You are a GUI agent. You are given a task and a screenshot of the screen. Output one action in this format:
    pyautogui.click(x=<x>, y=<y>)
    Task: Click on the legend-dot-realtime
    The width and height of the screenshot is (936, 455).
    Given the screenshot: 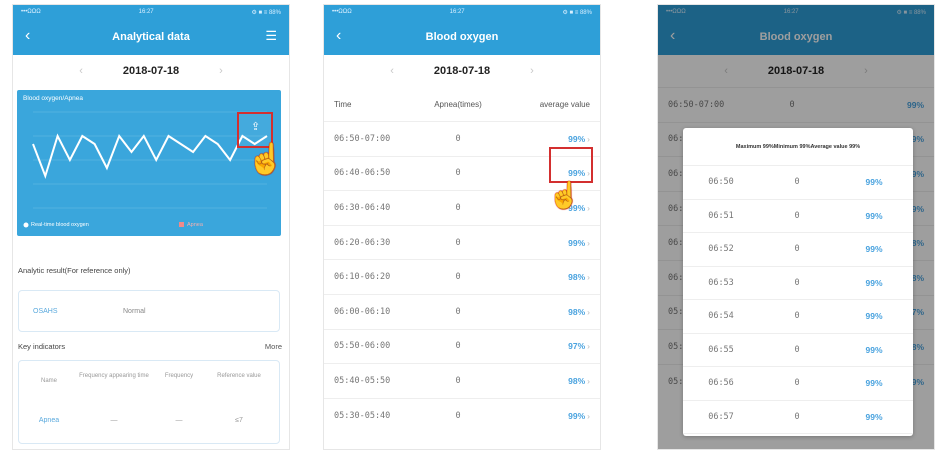 What is the action you would take?
    pyautogui.click(x=26, y=225)
    